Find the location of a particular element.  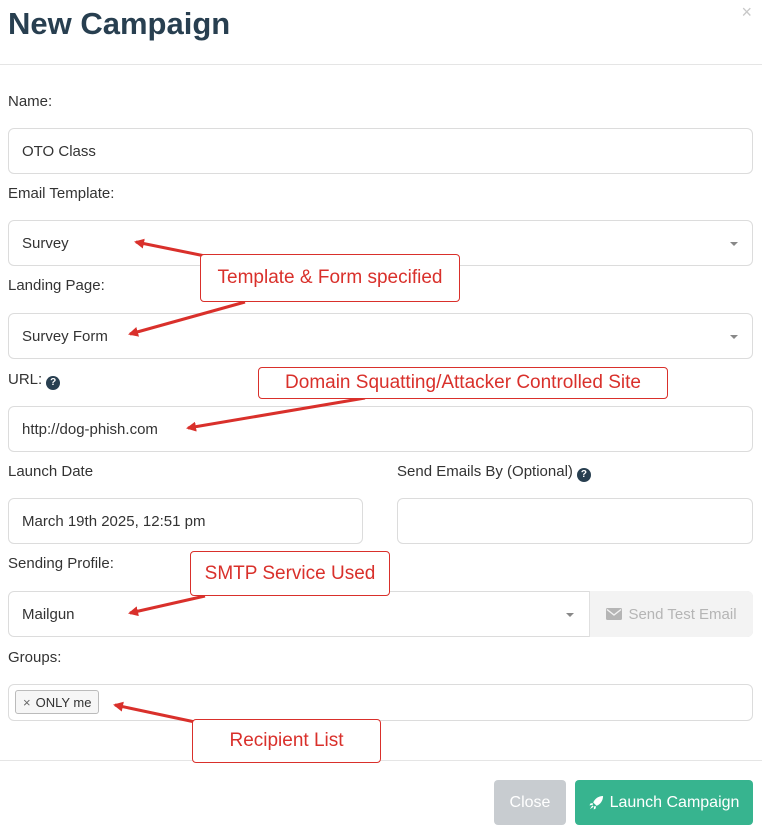

email-template-value: Survey is located at coordinates (45, 243).